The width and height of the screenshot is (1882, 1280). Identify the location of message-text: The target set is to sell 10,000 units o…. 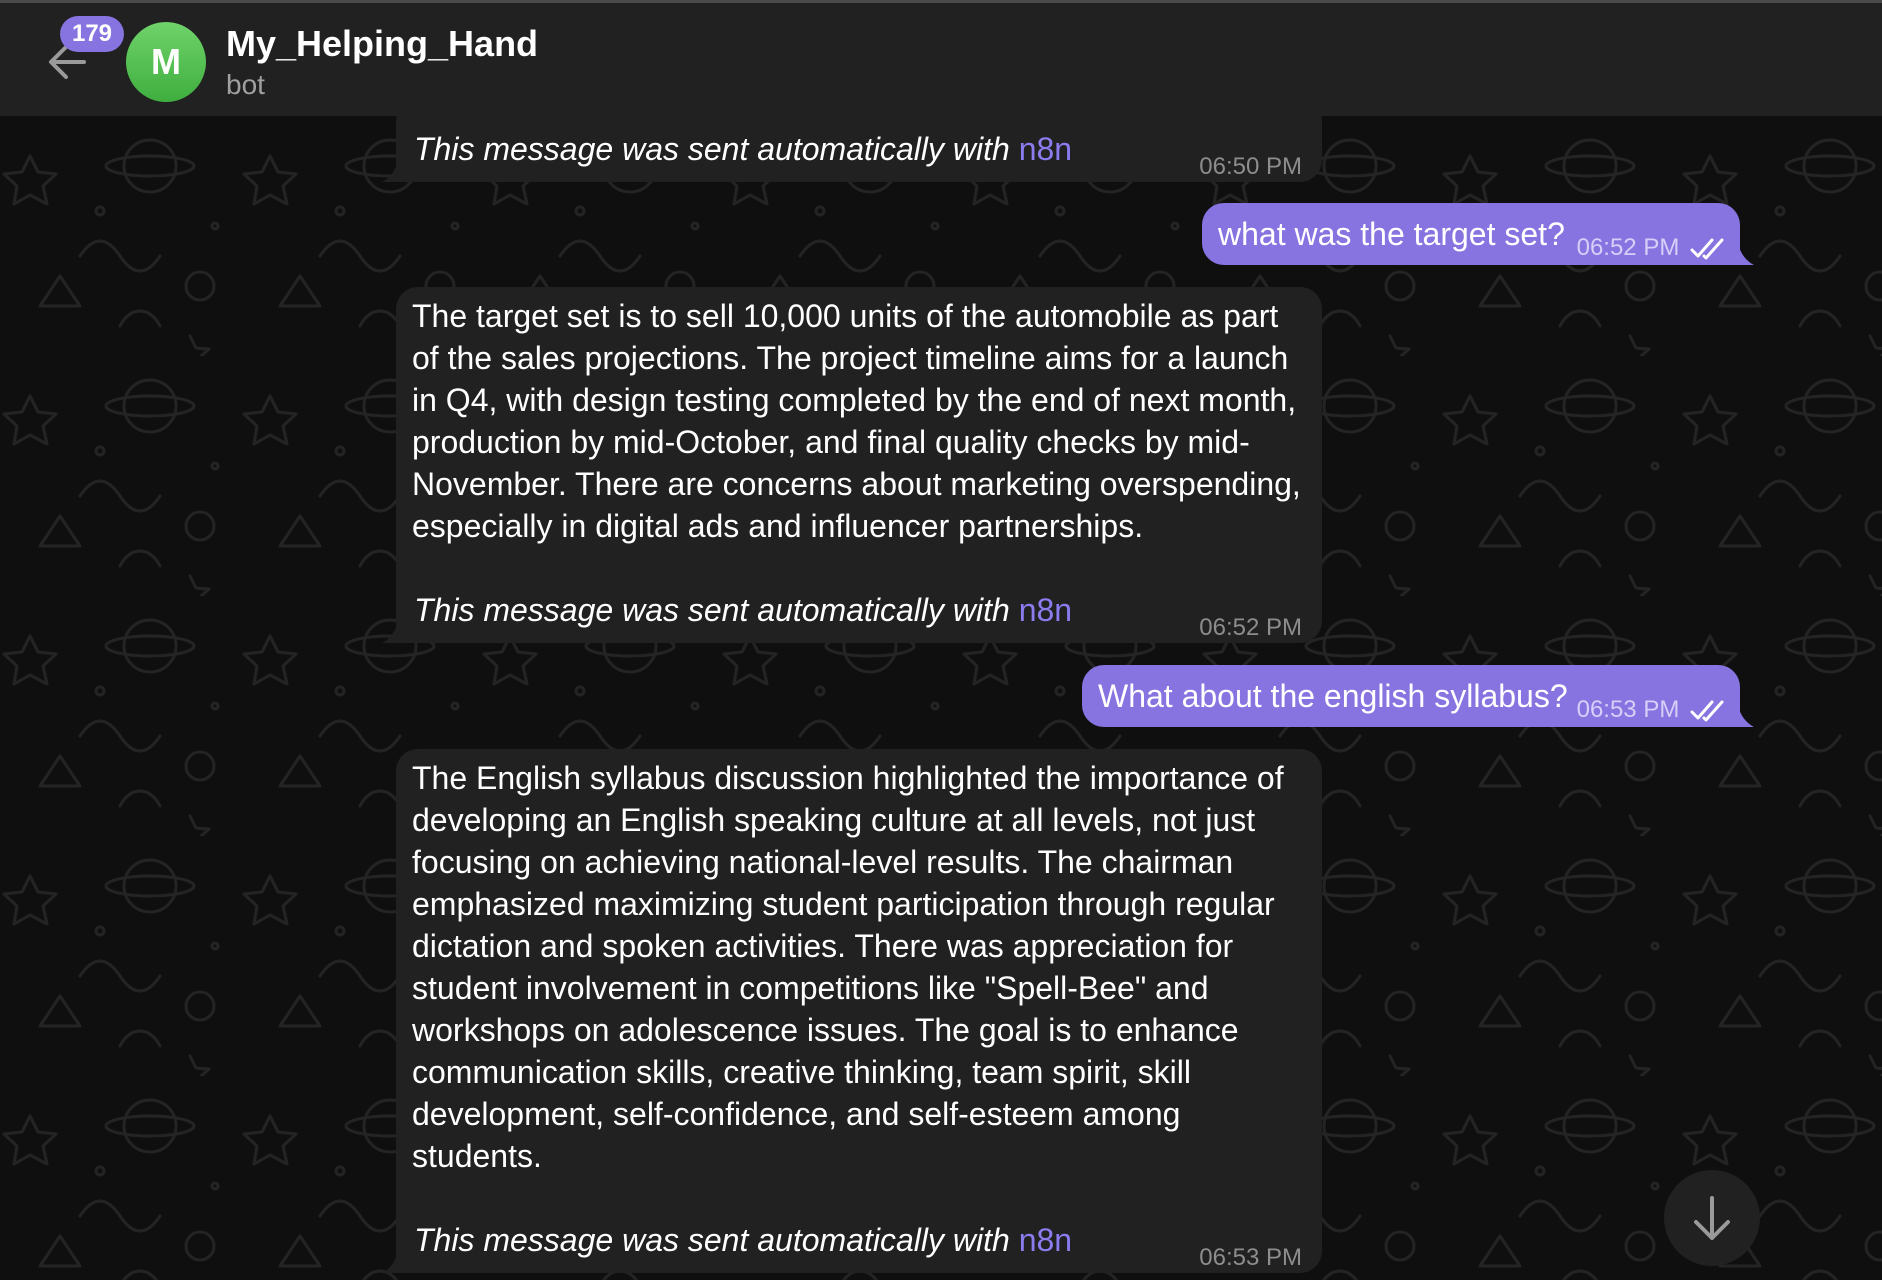
(856, 421).